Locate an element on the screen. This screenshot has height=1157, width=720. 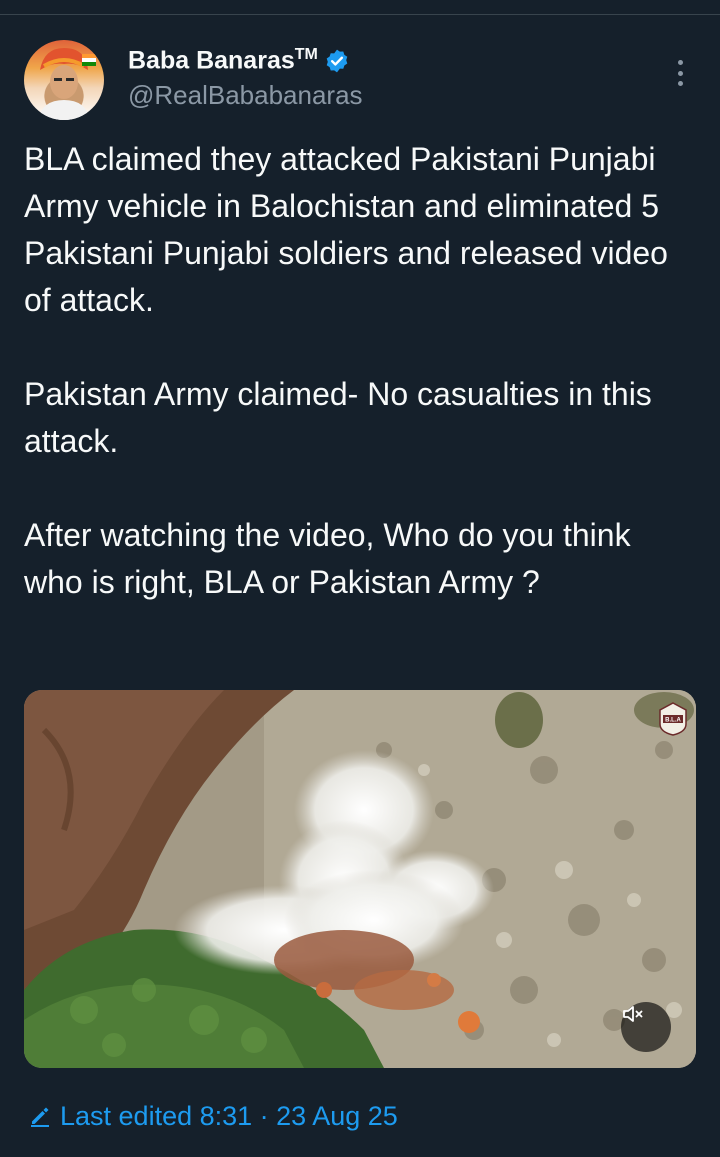
display-name: Baba BanarasTM is located at coordinates (223, 60).